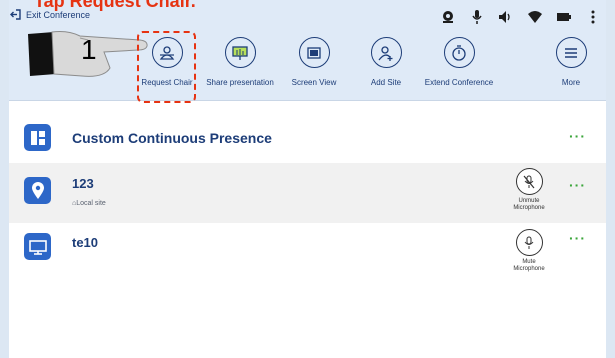 Image resolution: width=615 pixels, height=358 pixels. What do you see at coordinates (58, 14) in the screenshot?
I see `exit-conference-label: Exit Conference` at bounding box center [58, 14].